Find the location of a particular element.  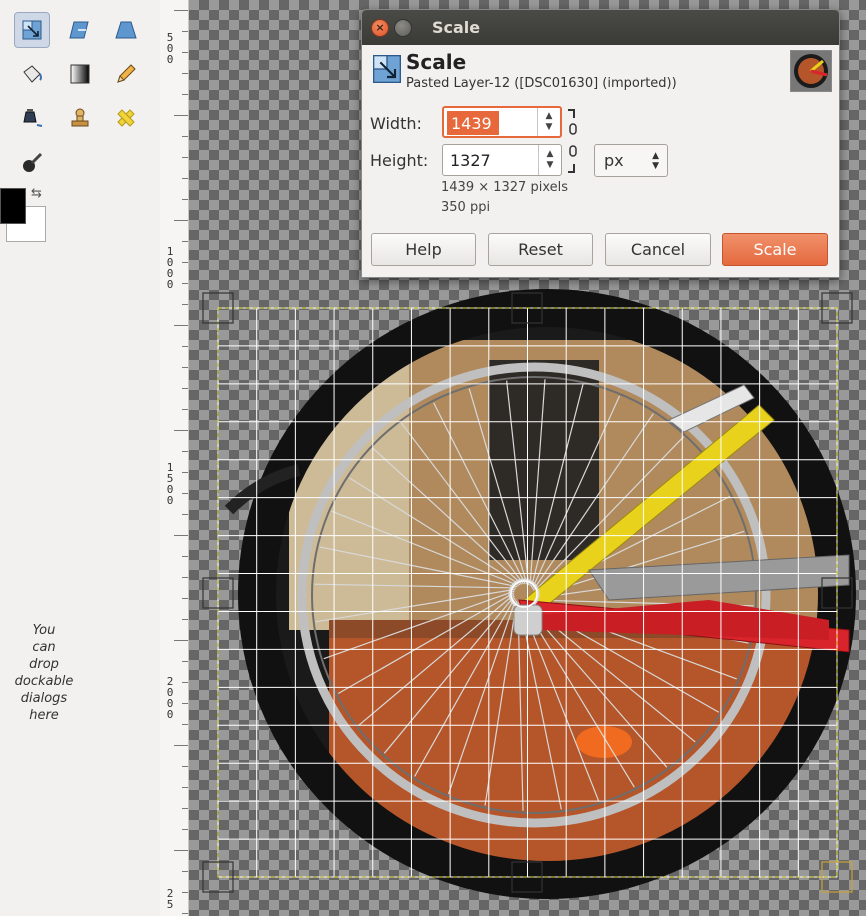

window-title: Scale is located at coordinates (456, 27).